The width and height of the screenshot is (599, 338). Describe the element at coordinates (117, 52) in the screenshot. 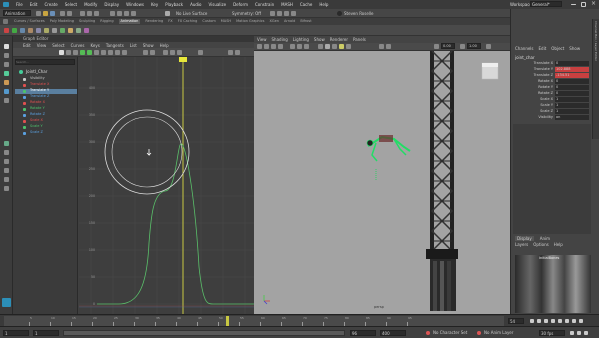

I see `flat-tangent-icon` at that location.